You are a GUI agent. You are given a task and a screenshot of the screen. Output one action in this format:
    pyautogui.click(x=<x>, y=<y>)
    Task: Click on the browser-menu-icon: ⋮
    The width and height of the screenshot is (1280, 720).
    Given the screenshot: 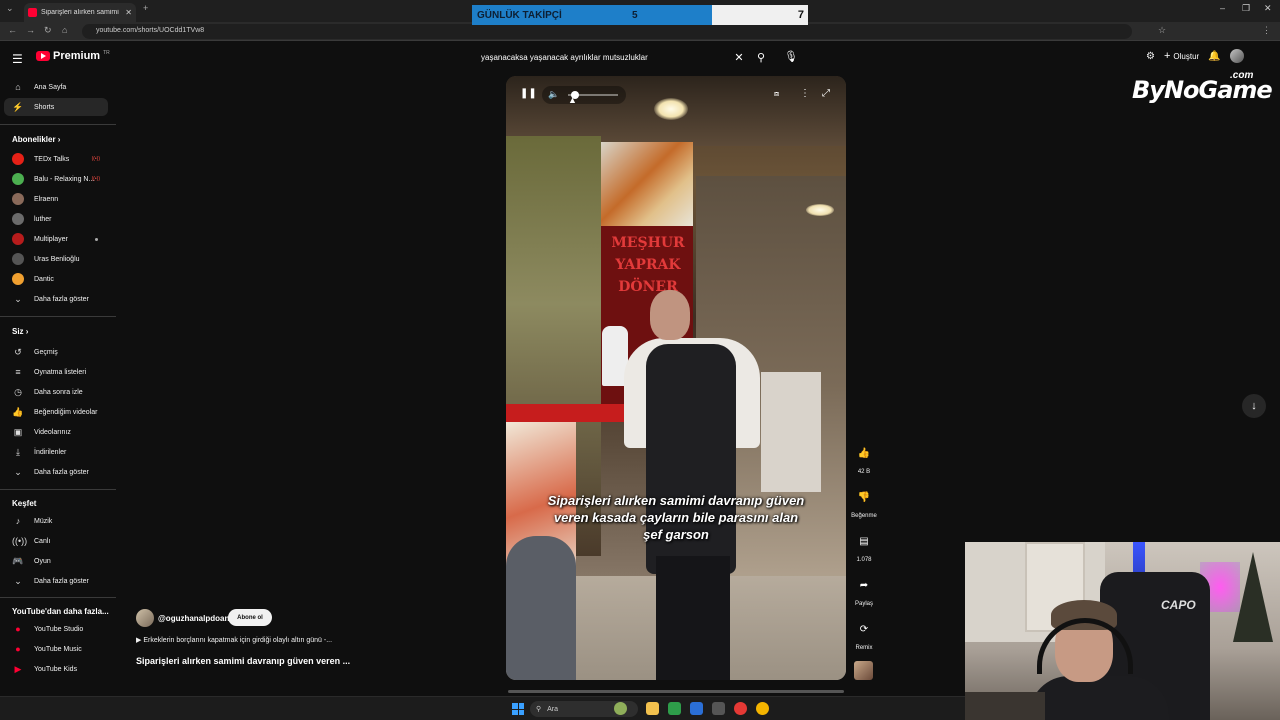 What is the action you would take?
    pyautogui.click(x=1266, y=30)
    